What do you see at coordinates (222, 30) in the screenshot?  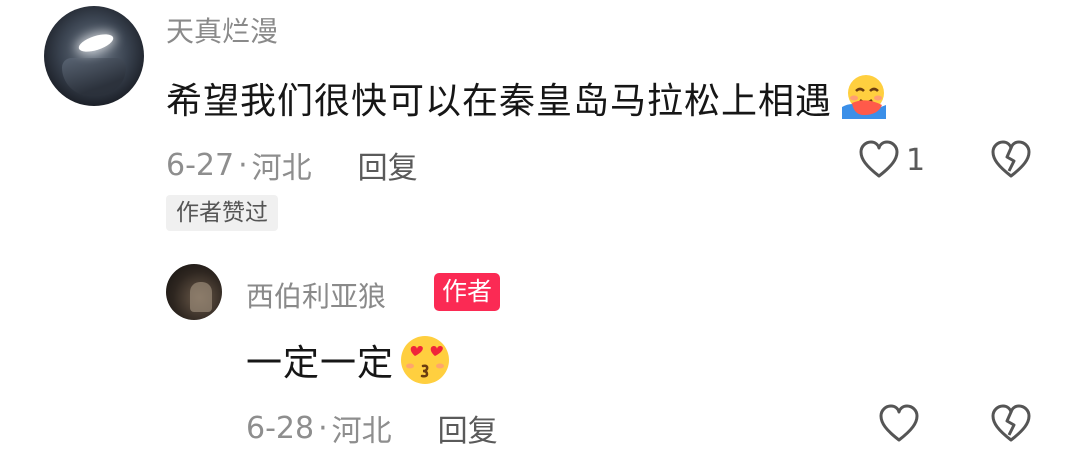 I see `comment-username: 天真烂漫` at bounding box center [222, 30].